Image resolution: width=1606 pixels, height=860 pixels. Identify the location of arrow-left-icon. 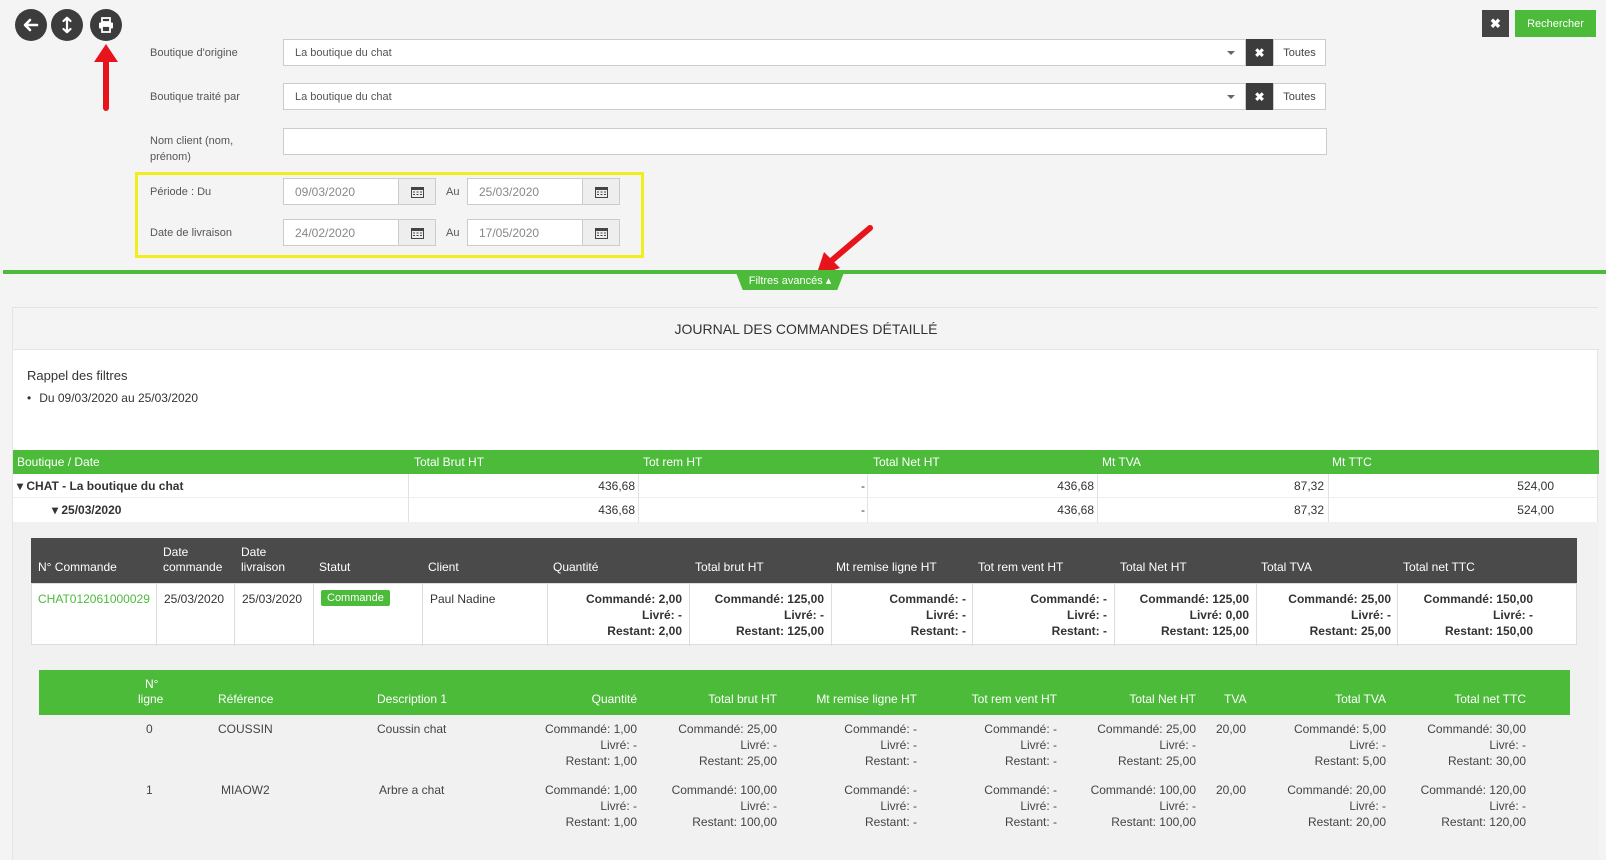
(31, 25).